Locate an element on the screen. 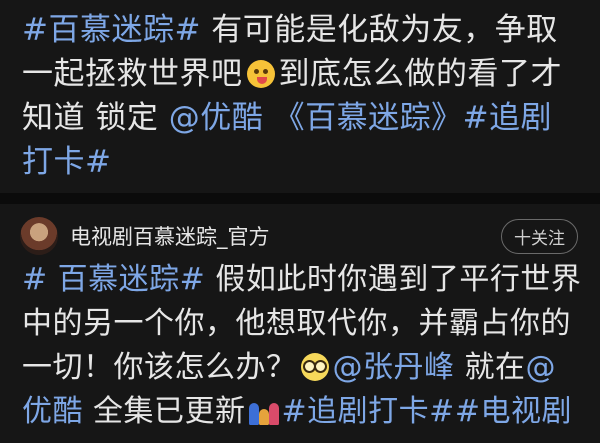 Image resolution: width=600 pixels, height=443 pixels. hashtag-checkin: #追剧打卡# is located at coordinates (368, 411).